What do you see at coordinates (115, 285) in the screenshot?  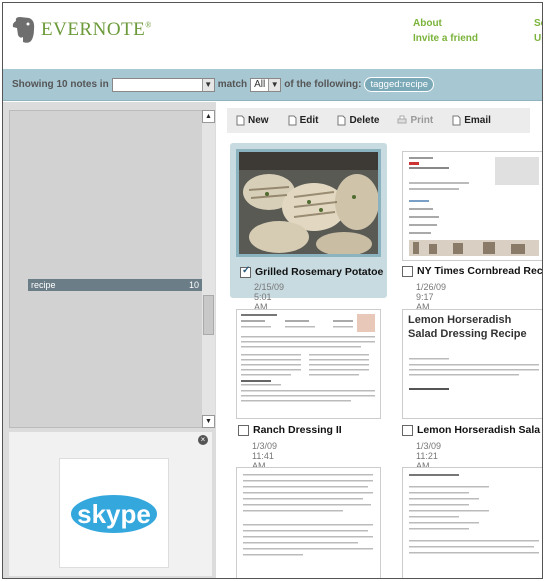 I see `tag-item-recipe: recipe 10` at bounding box center [115, 285].